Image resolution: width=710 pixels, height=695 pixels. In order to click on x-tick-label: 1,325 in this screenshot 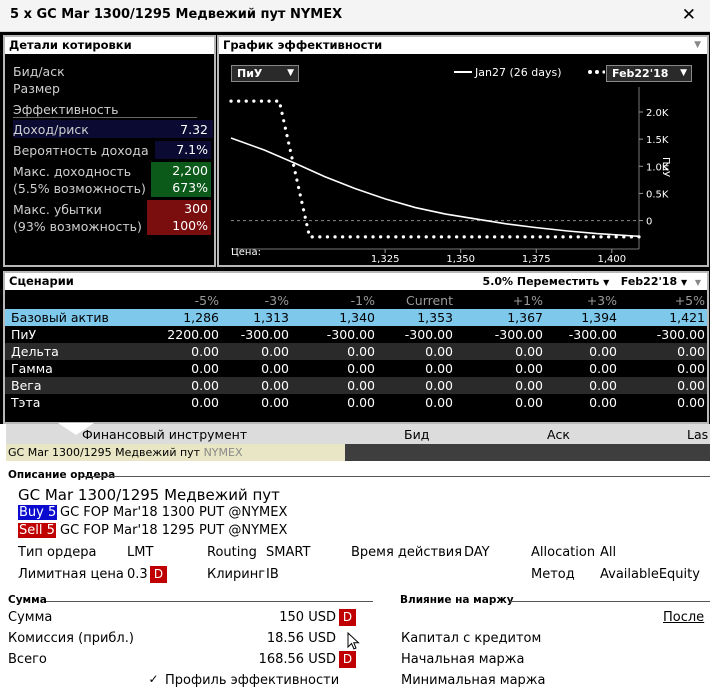, I will do `click(385, 259)`.